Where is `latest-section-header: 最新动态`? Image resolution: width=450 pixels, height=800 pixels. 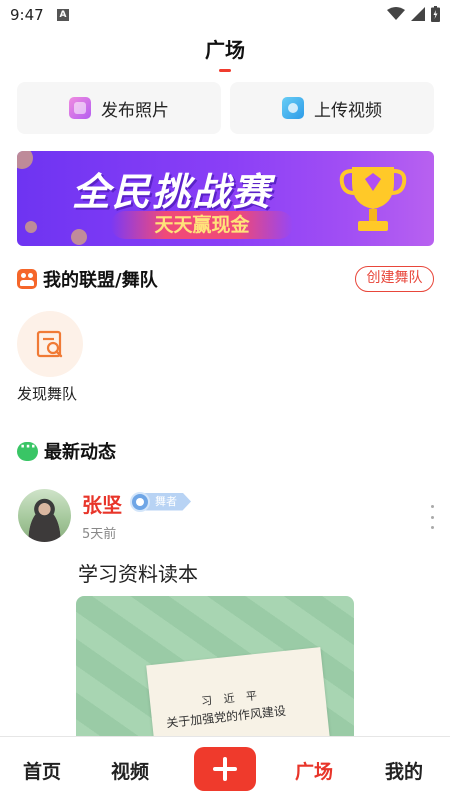 latest-section-header: 最新动态 is located at coordinates (66, 451).